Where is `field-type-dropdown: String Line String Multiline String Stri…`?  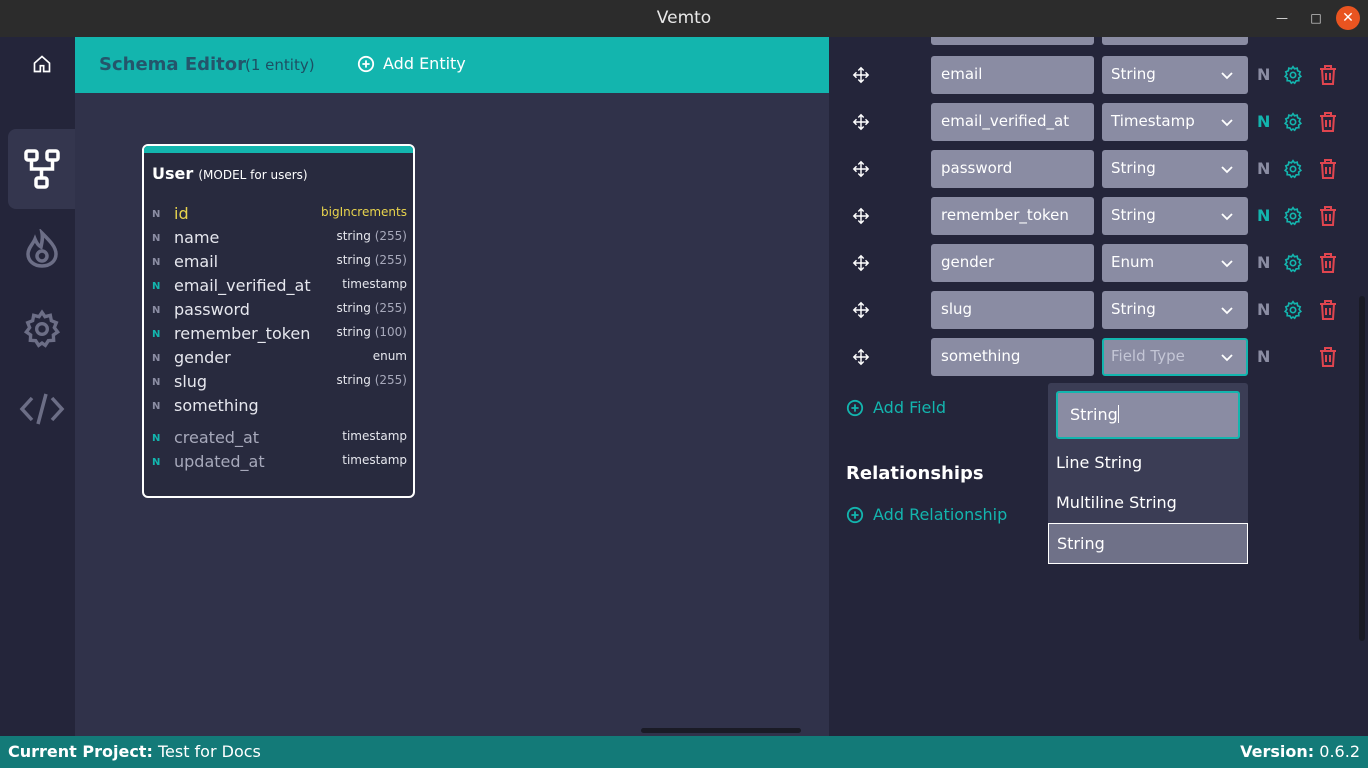
field-type-dropdown: String Line String Multiline String Stri… is located at coordinates (1148, 473).